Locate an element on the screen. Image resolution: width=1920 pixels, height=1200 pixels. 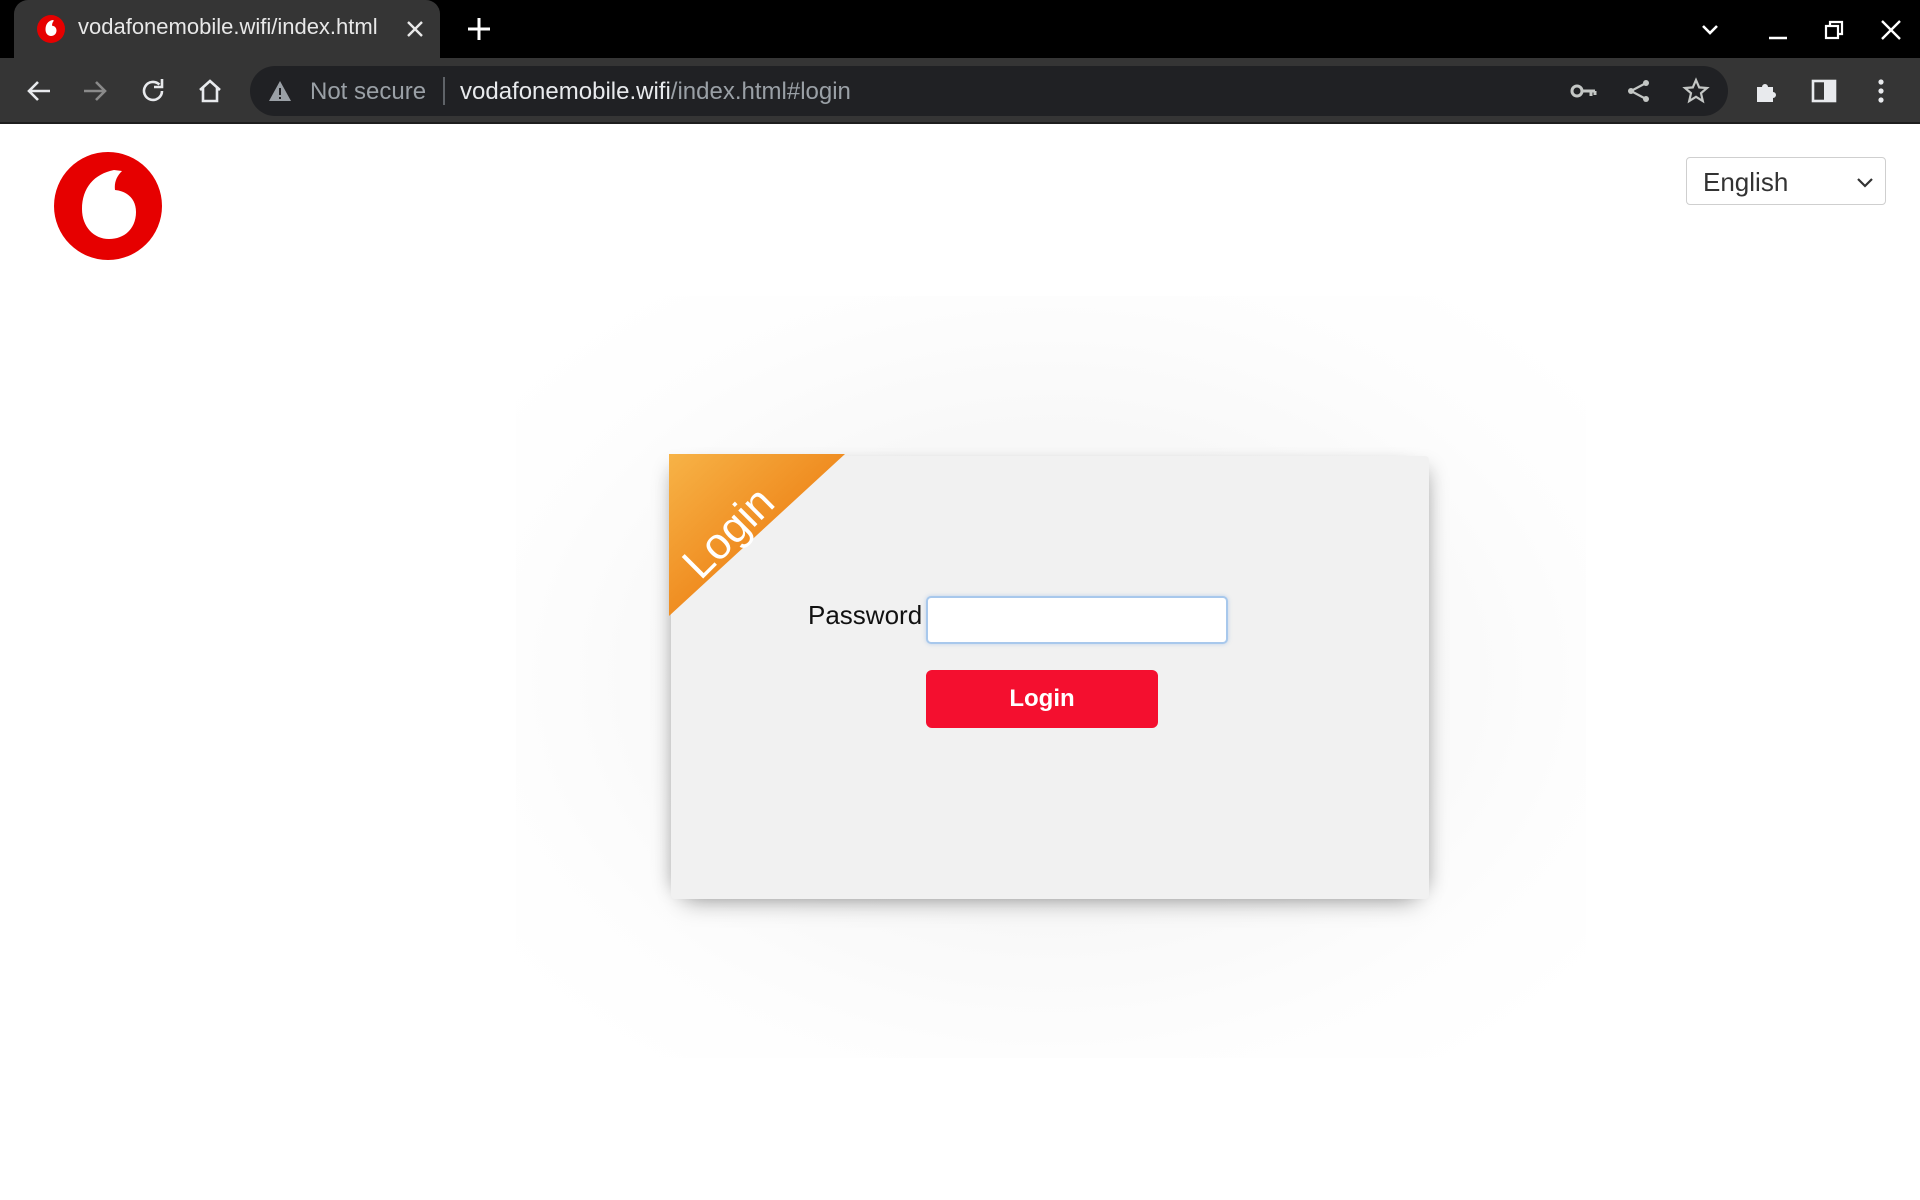
extensions-icon is located at coordinates (1766, 93).